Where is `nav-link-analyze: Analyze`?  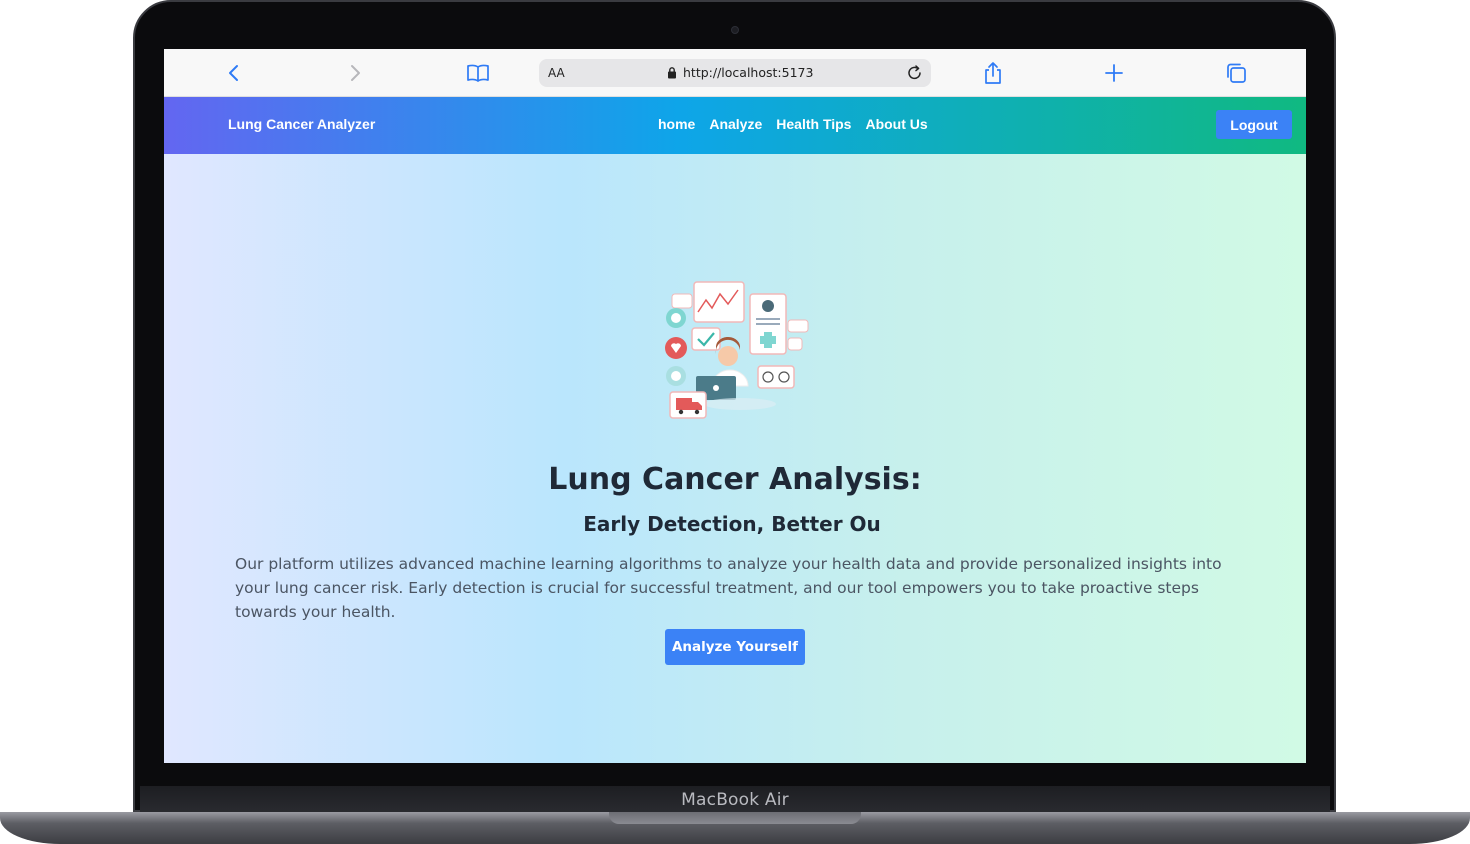 nav-link-analyze: Analyze is located at coordinates (735, 124).